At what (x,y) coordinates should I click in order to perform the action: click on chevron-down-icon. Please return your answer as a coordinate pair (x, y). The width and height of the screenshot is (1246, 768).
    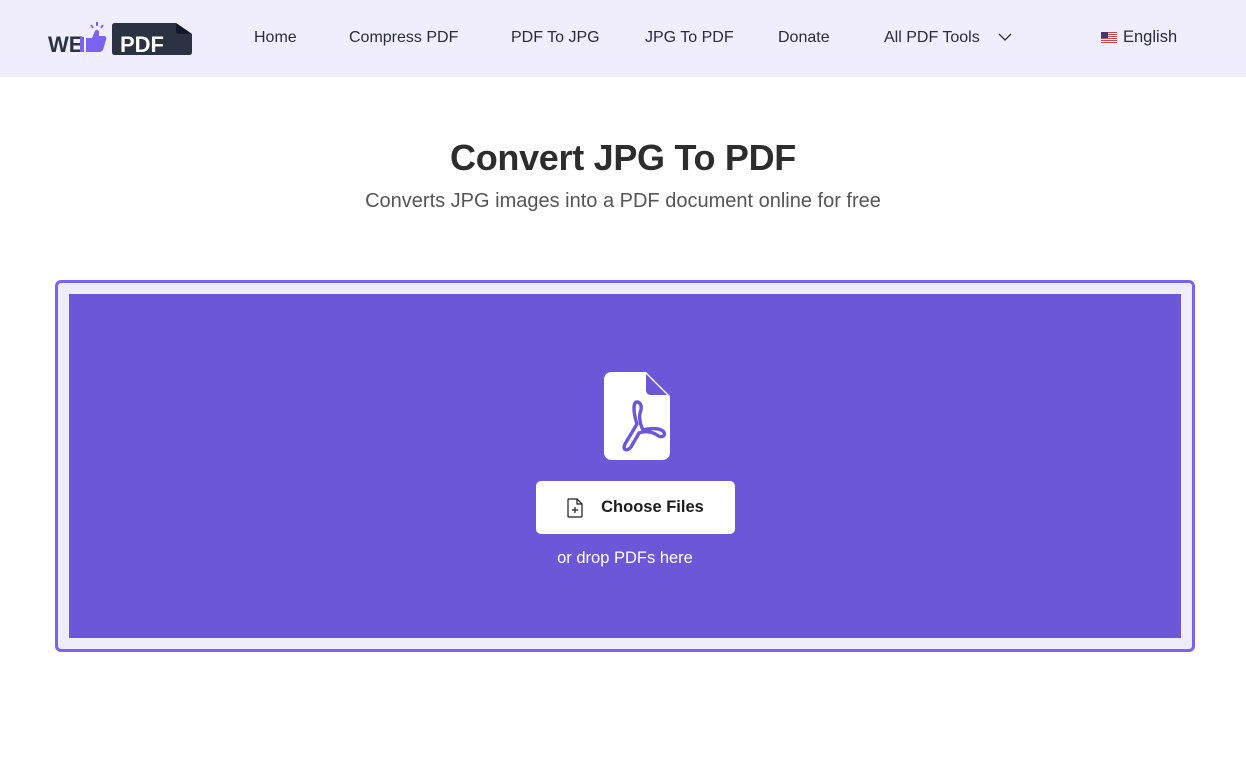
    Looking at the image, I should click on (1005, 37).